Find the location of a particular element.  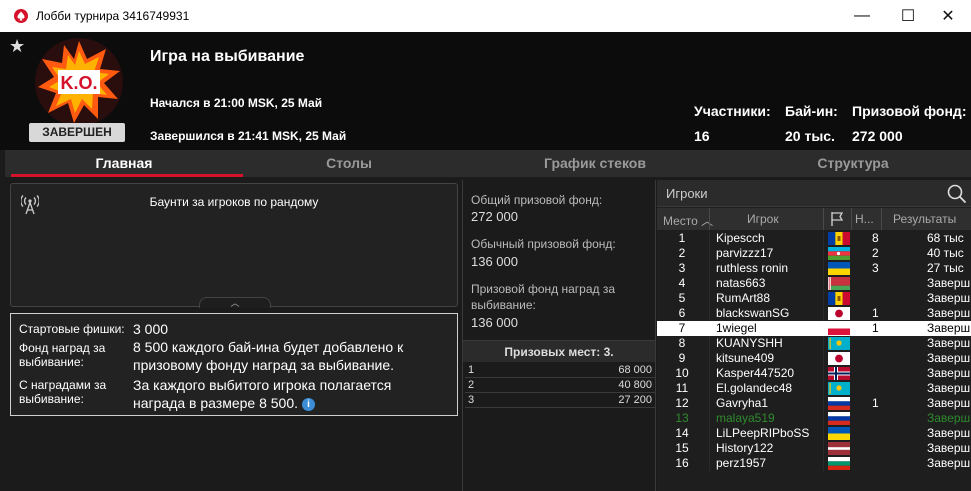

players-table-header: Место ︿ Игрок Н... Результаты is located at coordinates (814, 219).